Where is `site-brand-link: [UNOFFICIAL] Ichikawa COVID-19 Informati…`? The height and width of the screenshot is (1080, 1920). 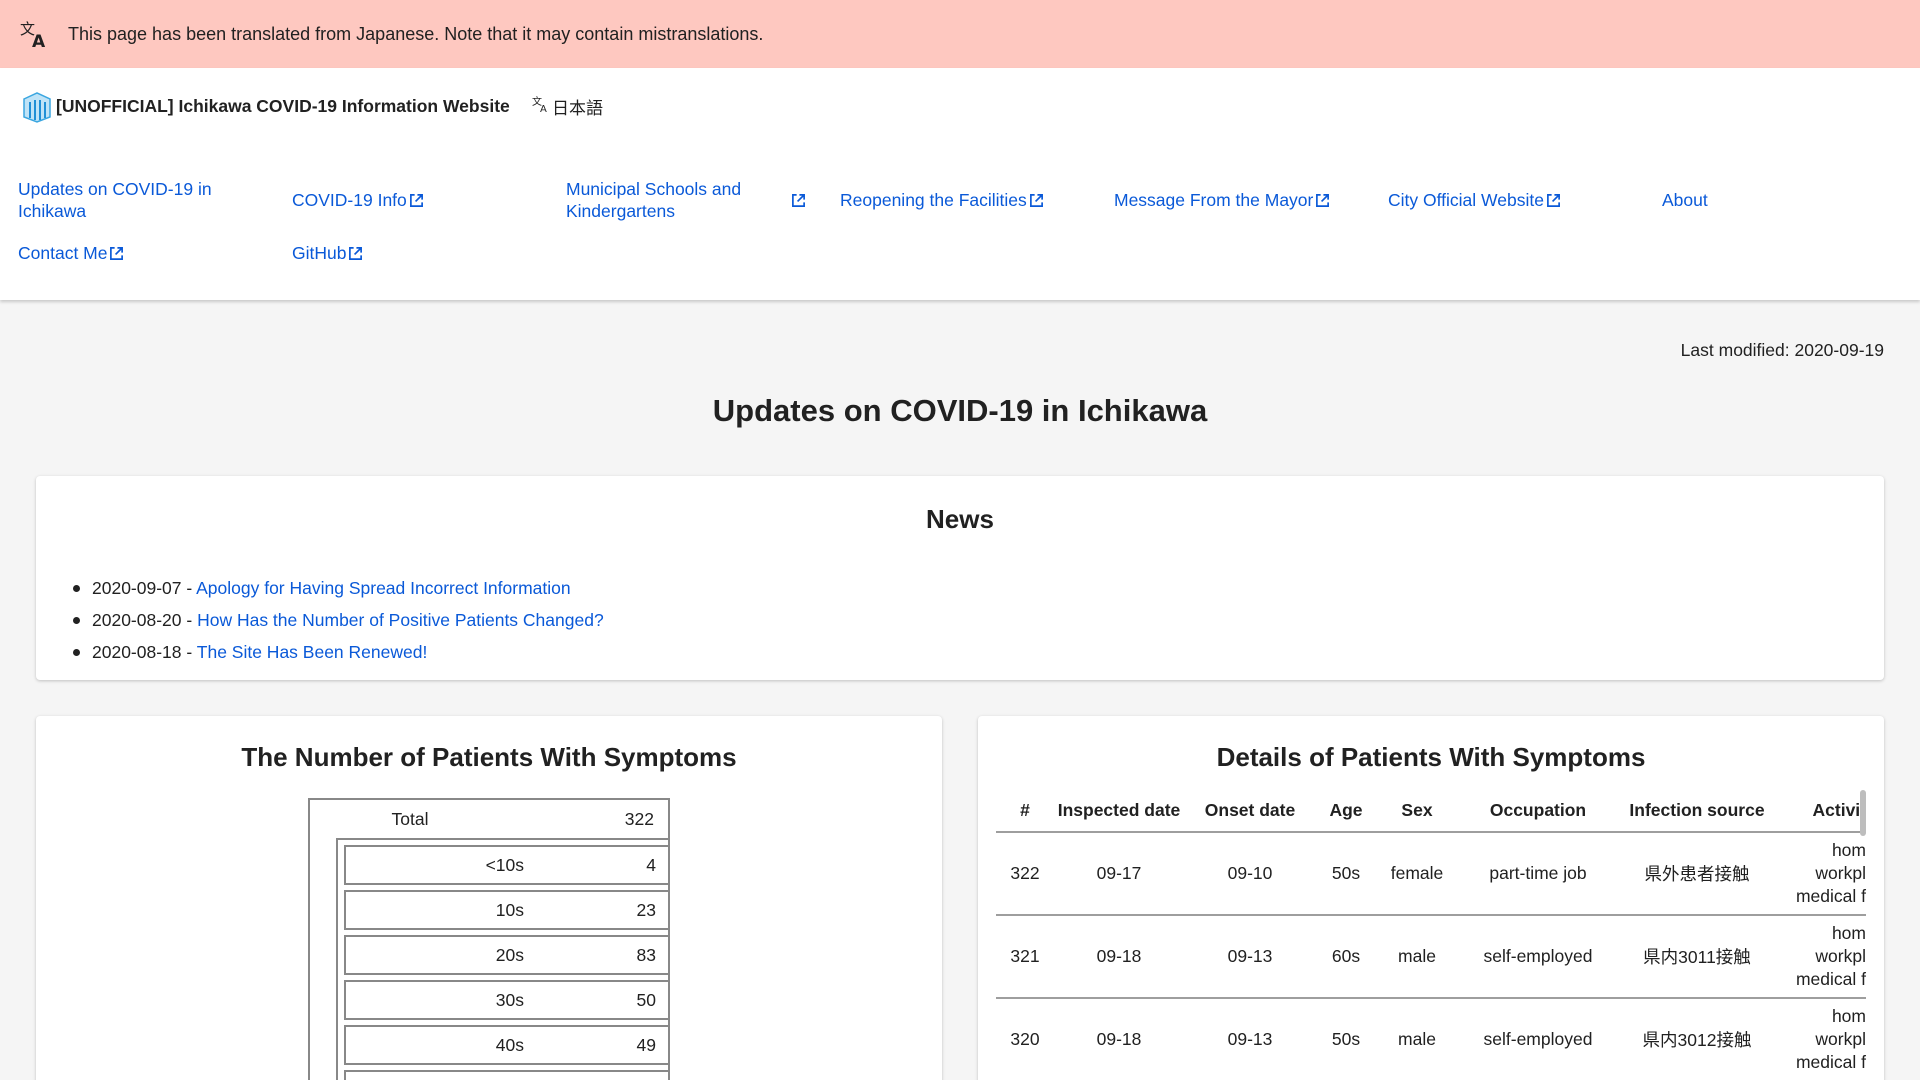
site-brand-link: [UNOFFICIAL] Ichikawa COVID-19 Informati… is located at coordinates (265, 106).